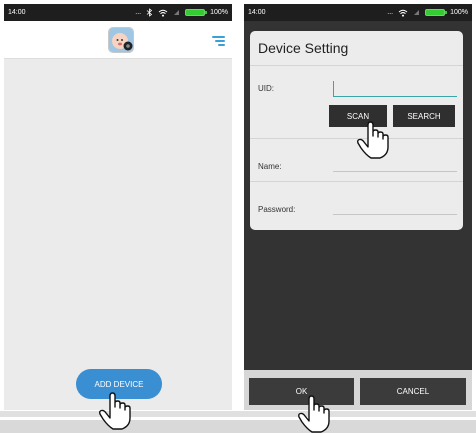  Describe the element at coordinates (413, 391) in the screenshot. I see `cancel-button: CANCEL` at that location.